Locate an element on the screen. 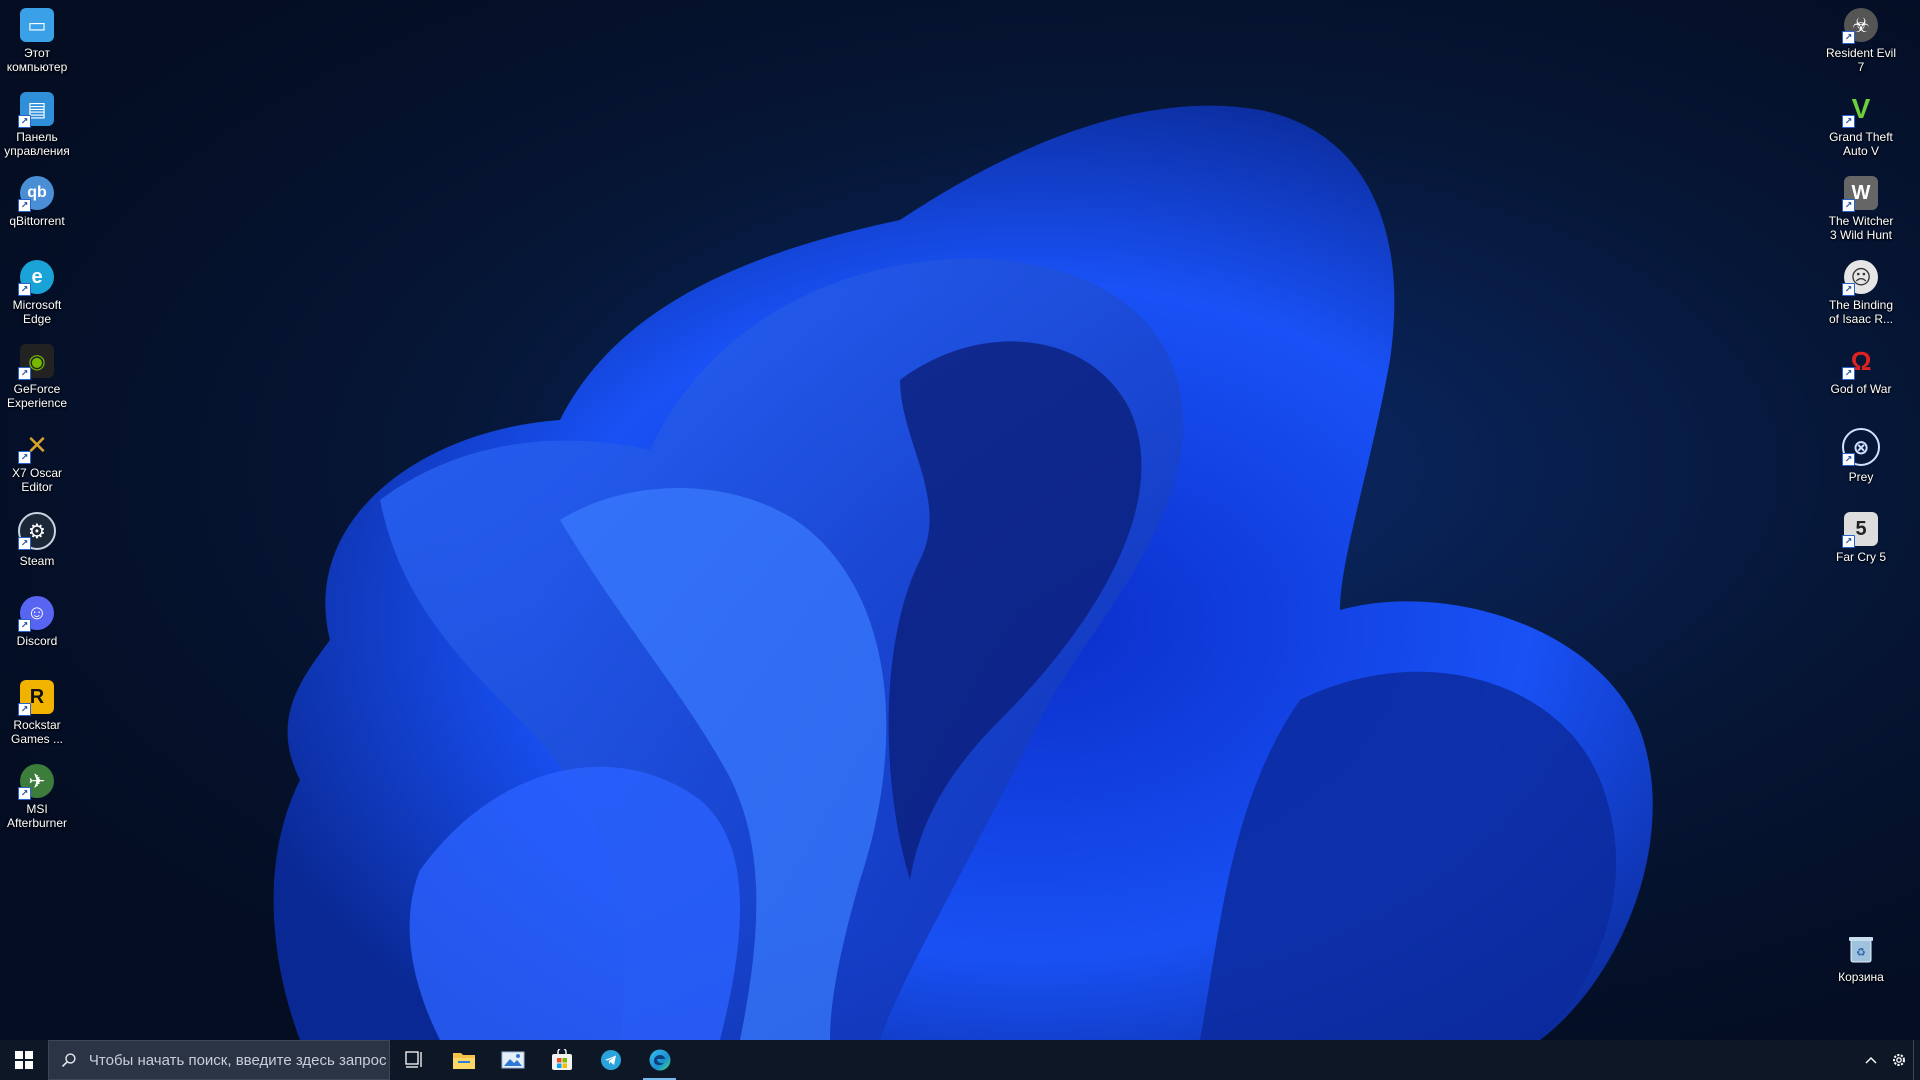 Image resolution: width=1920 pixels, height=1080 pixels. show-desktop-button is located at coordinates (1916, 1060).